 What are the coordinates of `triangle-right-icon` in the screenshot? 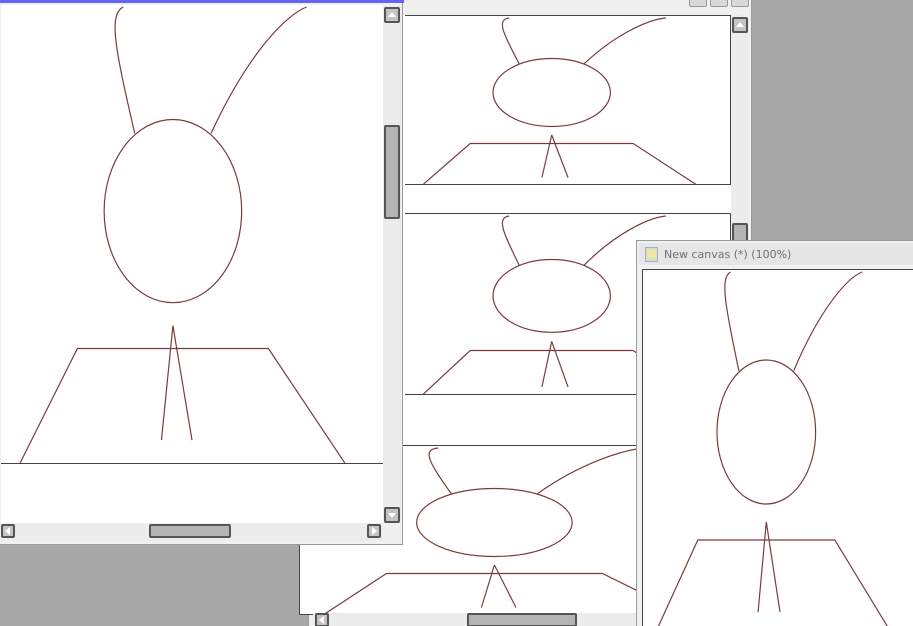 It's located at (374, 531).